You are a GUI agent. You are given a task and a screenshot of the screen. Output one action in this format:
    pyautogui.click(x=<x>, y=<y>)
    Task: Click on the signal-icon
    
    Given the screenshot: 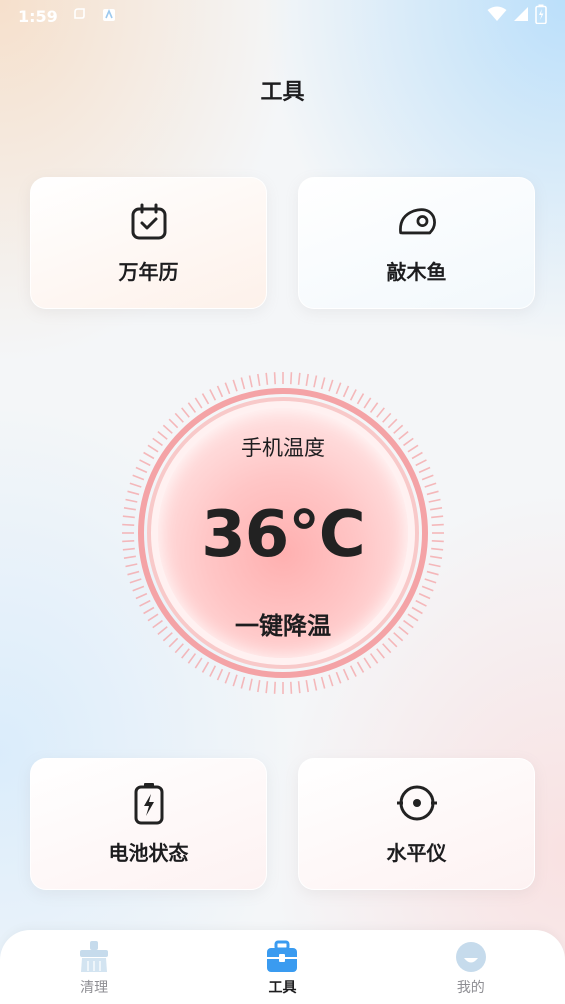 What is the action you would take?
    pyautogui.click(x=521, y=16)
    